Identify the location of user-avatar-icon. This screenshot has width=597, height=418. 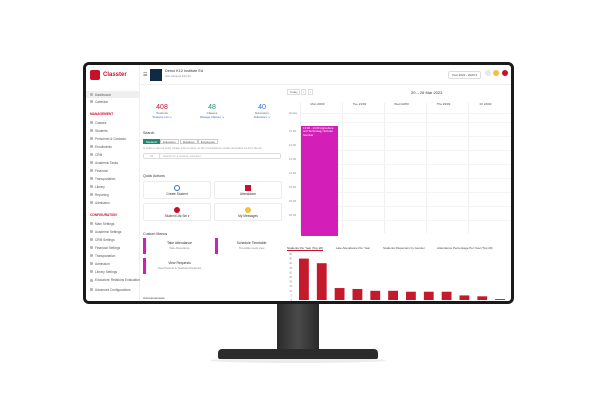
(505, 73).